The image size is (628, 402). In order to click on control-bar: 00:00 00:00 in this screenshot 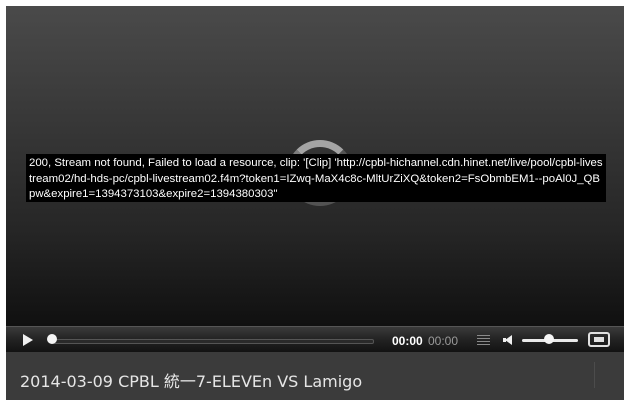, I will do `click(315, 339)`.